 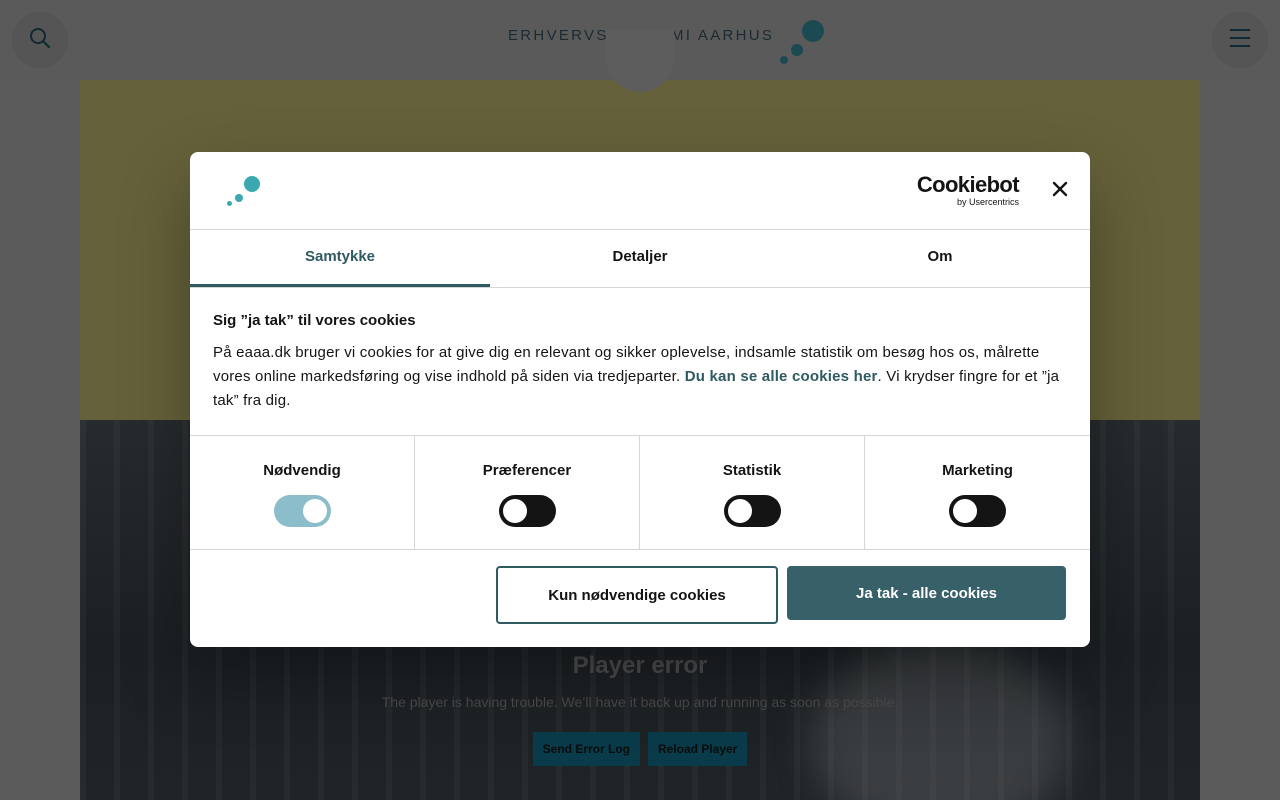 I want to click on preferences-toggle, so click(x=527, y=511).